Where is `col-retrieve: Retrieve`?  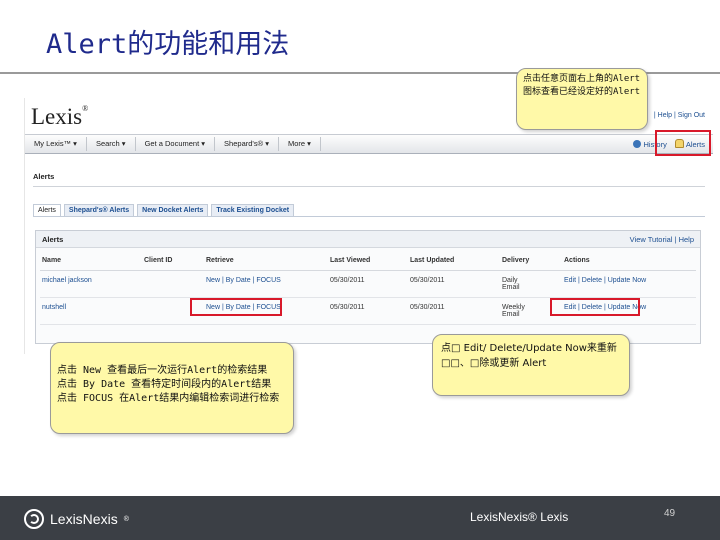
col-retrieve: Retrieve is located at coordinates (266, 262).